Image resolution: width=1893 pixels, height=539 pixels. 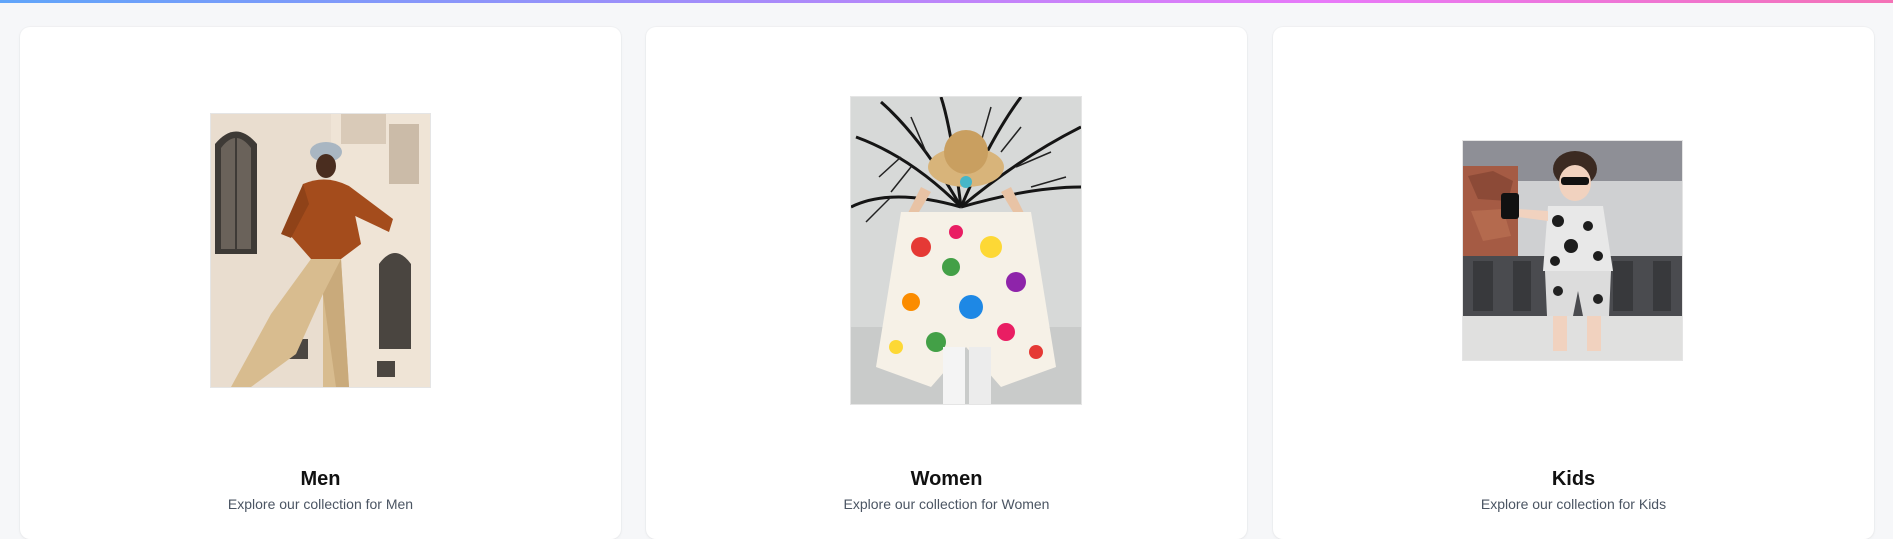 What do you see at coordinates (946, 504) in the screenshot?
I see `card-subtitle: Explore our collection for Women` at bounding box center [946, 504].